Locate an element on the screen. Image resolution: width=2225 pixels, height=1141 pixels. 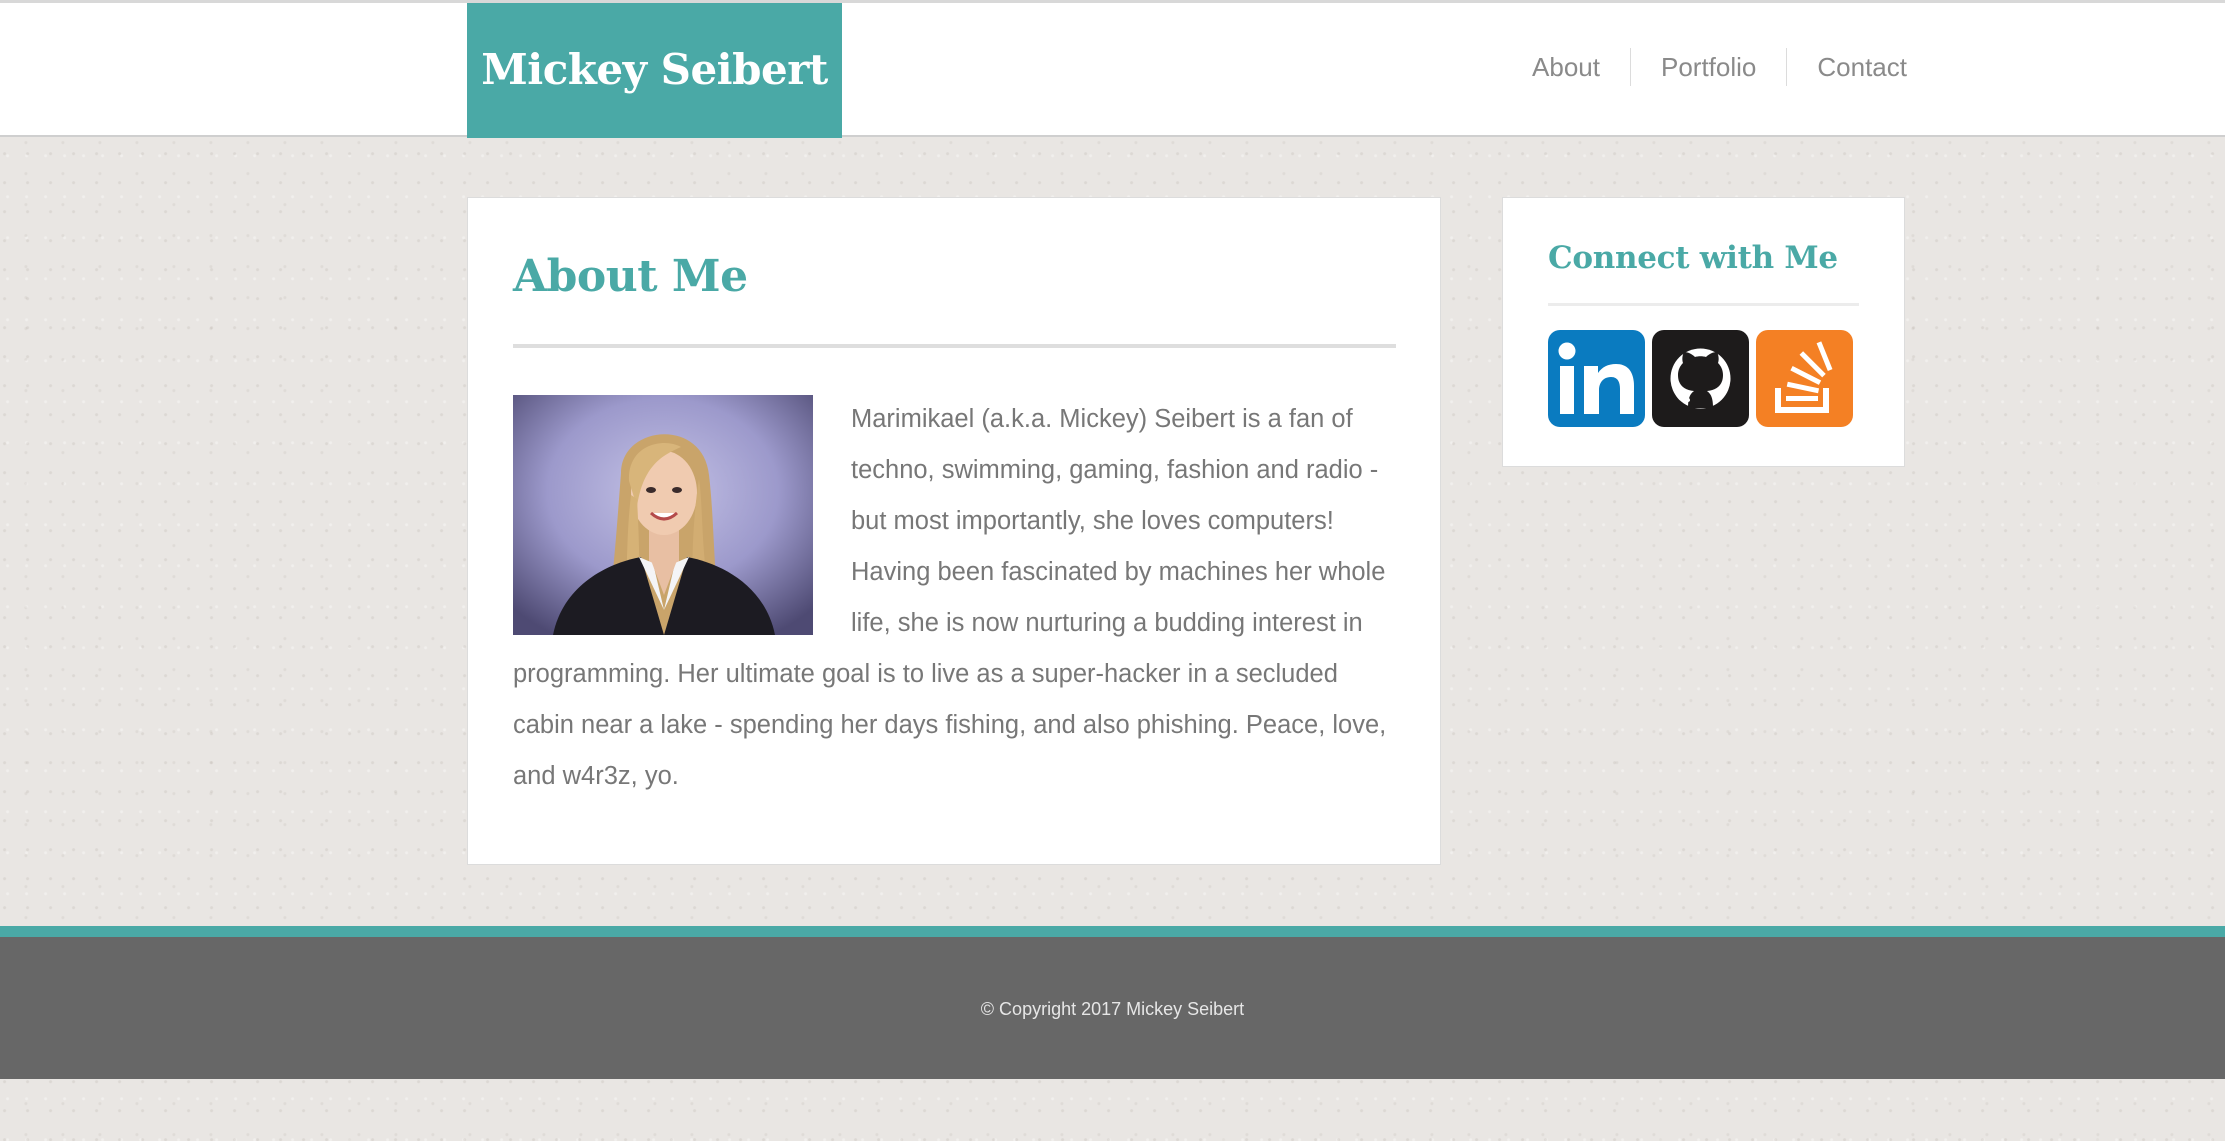
profile-photo is located at coordinates (663, 515).